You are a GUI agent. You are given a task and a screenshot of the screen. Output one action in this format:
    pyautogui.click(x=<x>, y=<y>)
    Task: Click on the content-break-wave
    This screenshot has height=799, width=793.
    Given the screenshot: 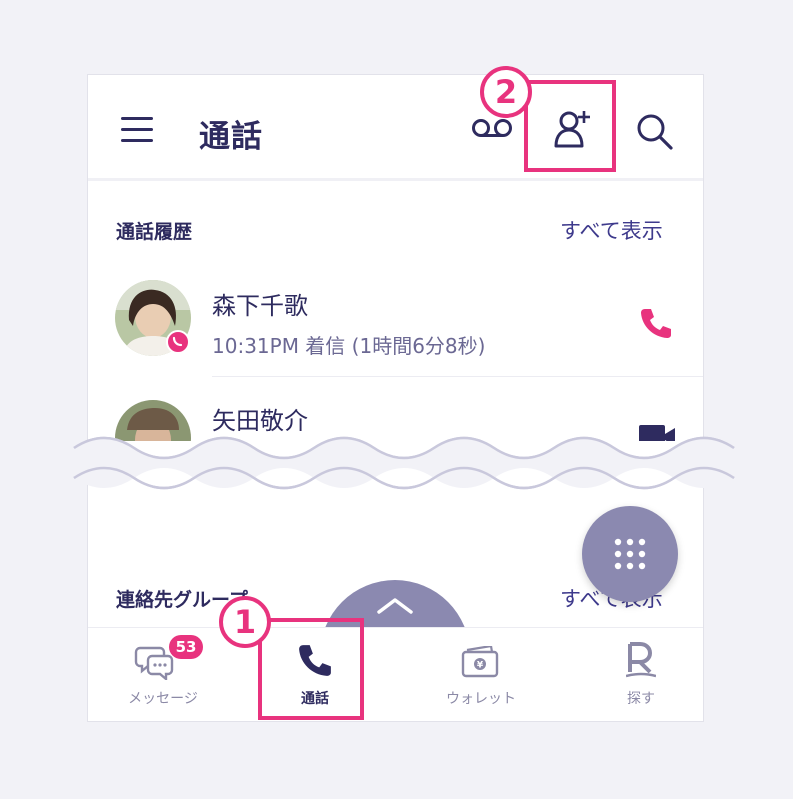 What is the action you would take?
    pyautogui.click(x=404, y=463)
    